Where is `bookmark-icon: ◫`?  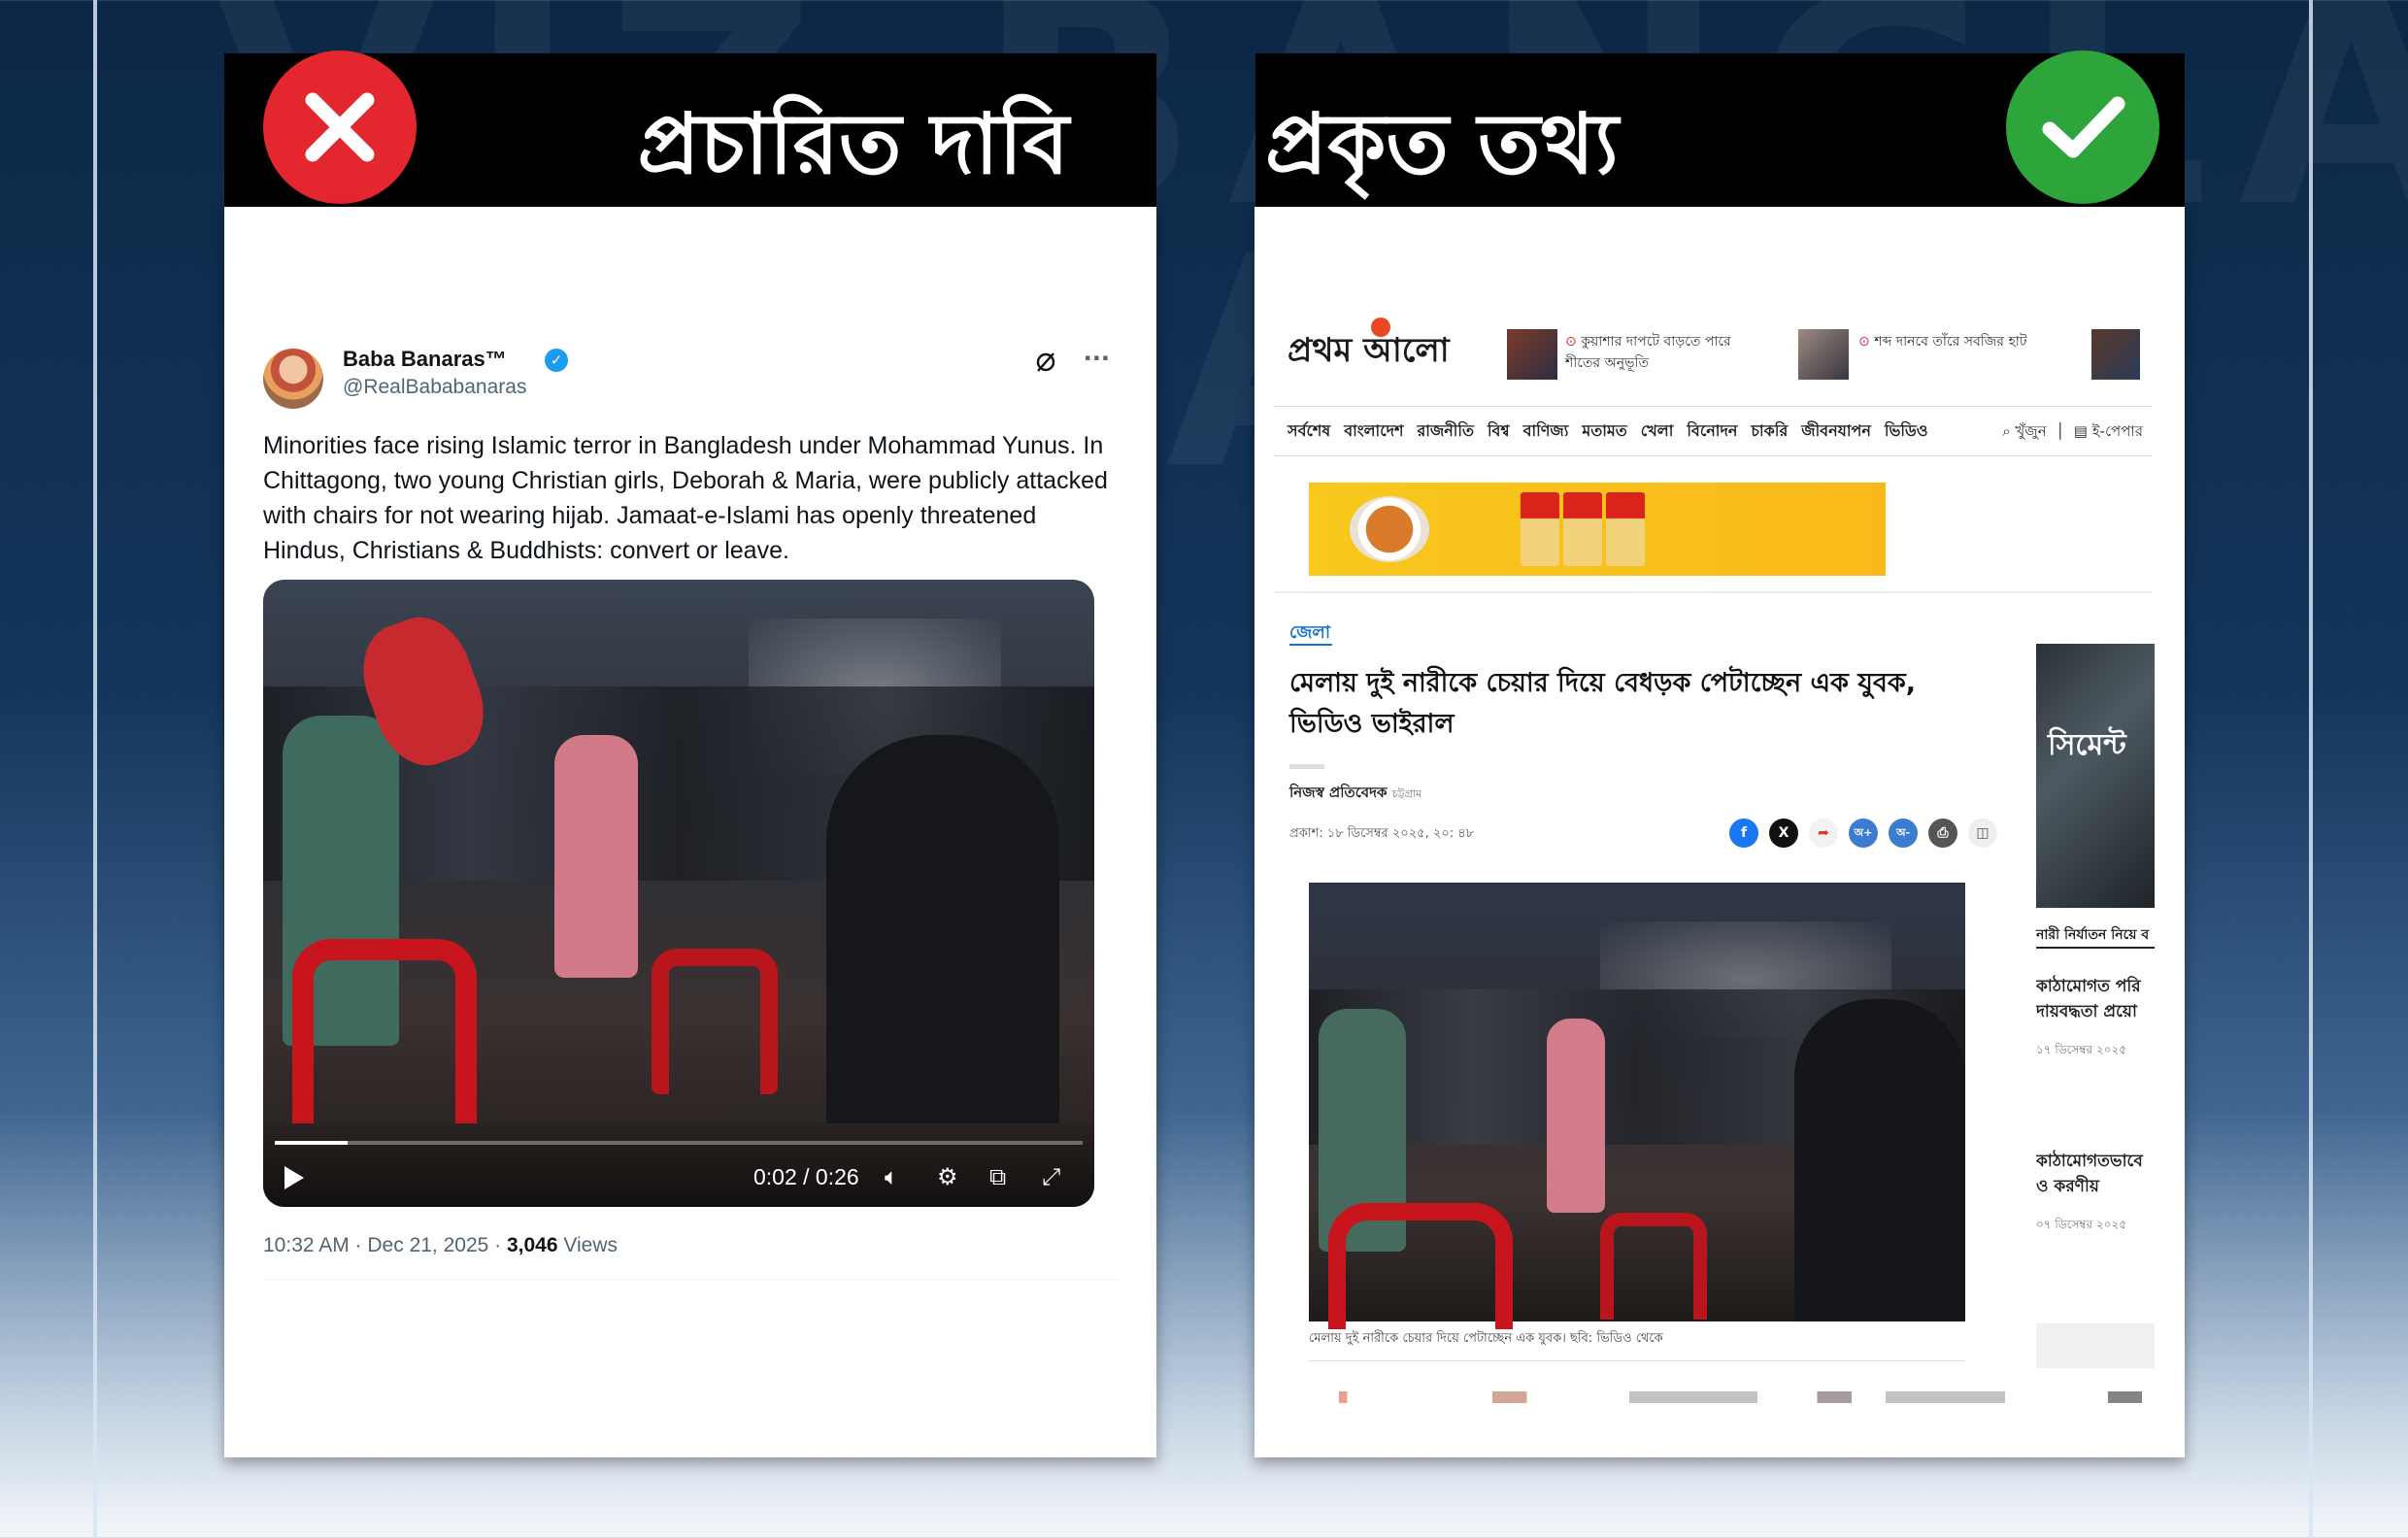 bookmark-icon: ◫ is located at coordinates (1983, 833).